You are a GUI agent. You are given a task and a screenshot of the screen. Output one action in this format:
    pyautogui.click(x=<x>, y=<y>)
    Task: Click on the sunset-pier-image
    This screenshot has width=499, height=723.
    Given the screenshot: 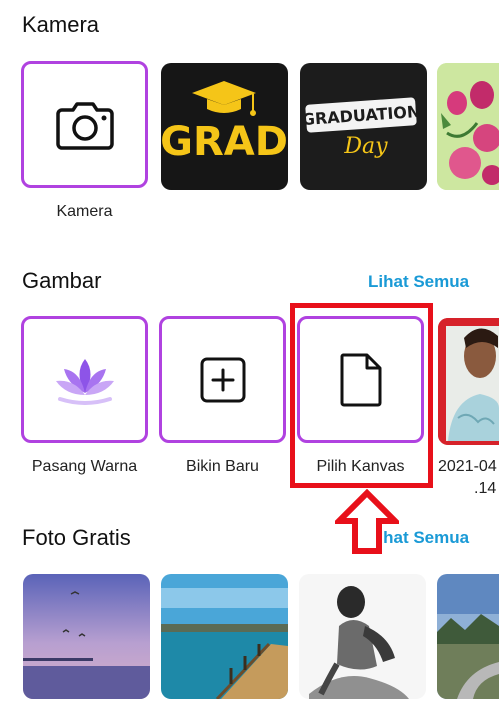 What is the action you would take?
    pyautogui.click(x=86, y=636)
    